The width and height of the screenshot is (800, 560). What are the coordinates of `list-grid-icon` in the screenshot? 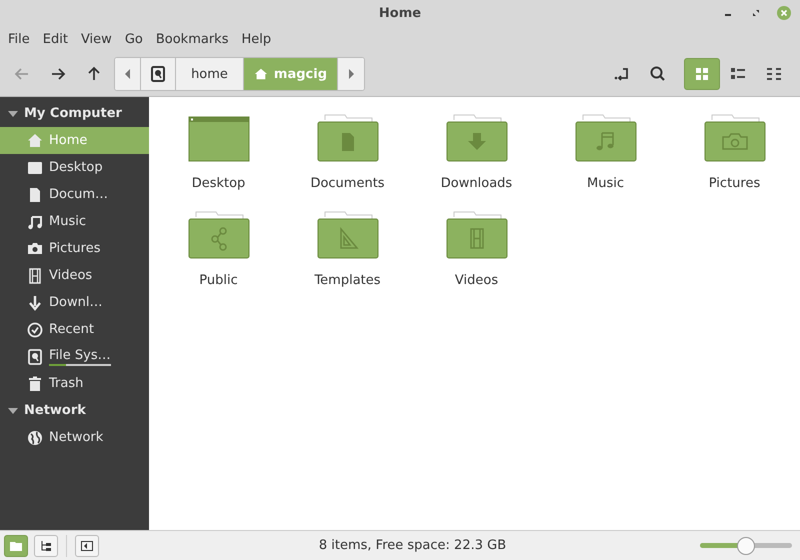 It's located at (738, 74).